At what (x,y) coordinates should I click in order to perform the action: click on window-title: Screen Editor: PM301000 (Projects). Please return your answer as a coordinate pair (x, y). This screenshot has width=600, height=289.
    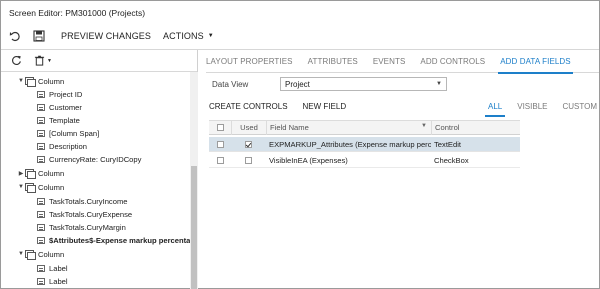
    Looking at the image, I should click on (77, 13).